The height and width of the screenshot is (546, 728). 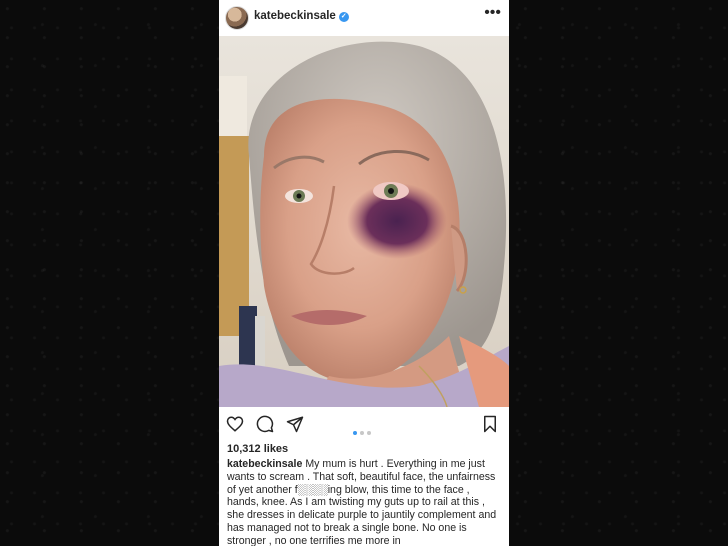 I want to click on verified-badge-icon: ✓, so click(x=343, y=17).